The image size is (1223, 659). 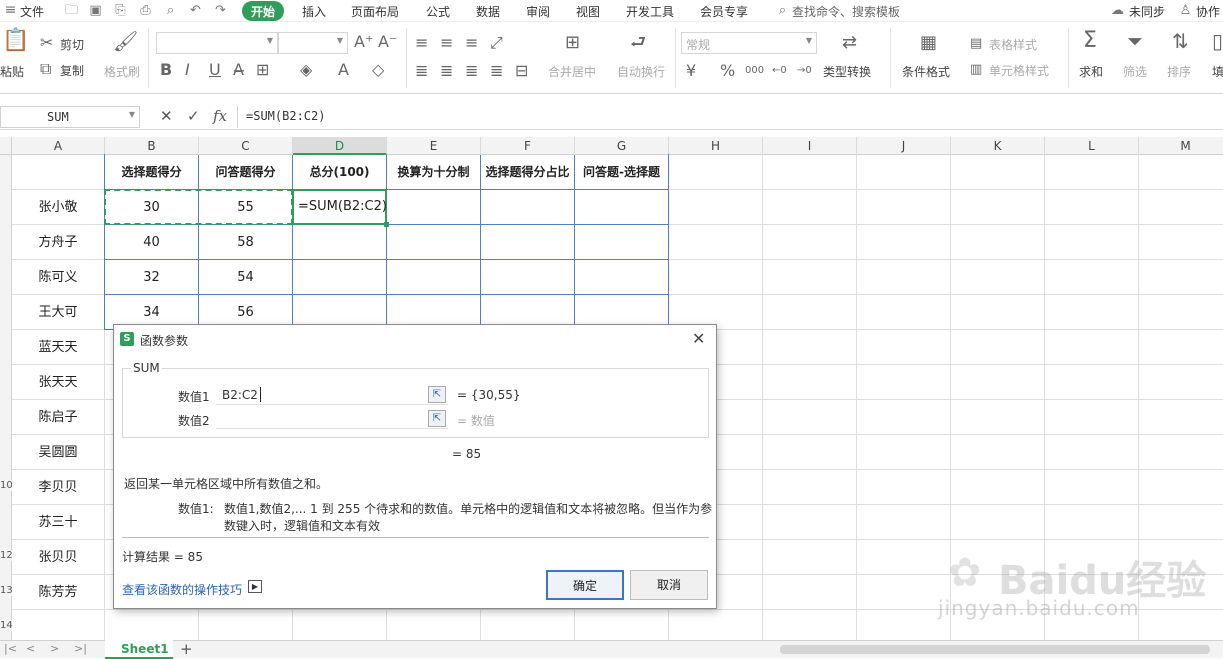 I want to click on fill-icon: ▯, so click(x=1217, y=41).